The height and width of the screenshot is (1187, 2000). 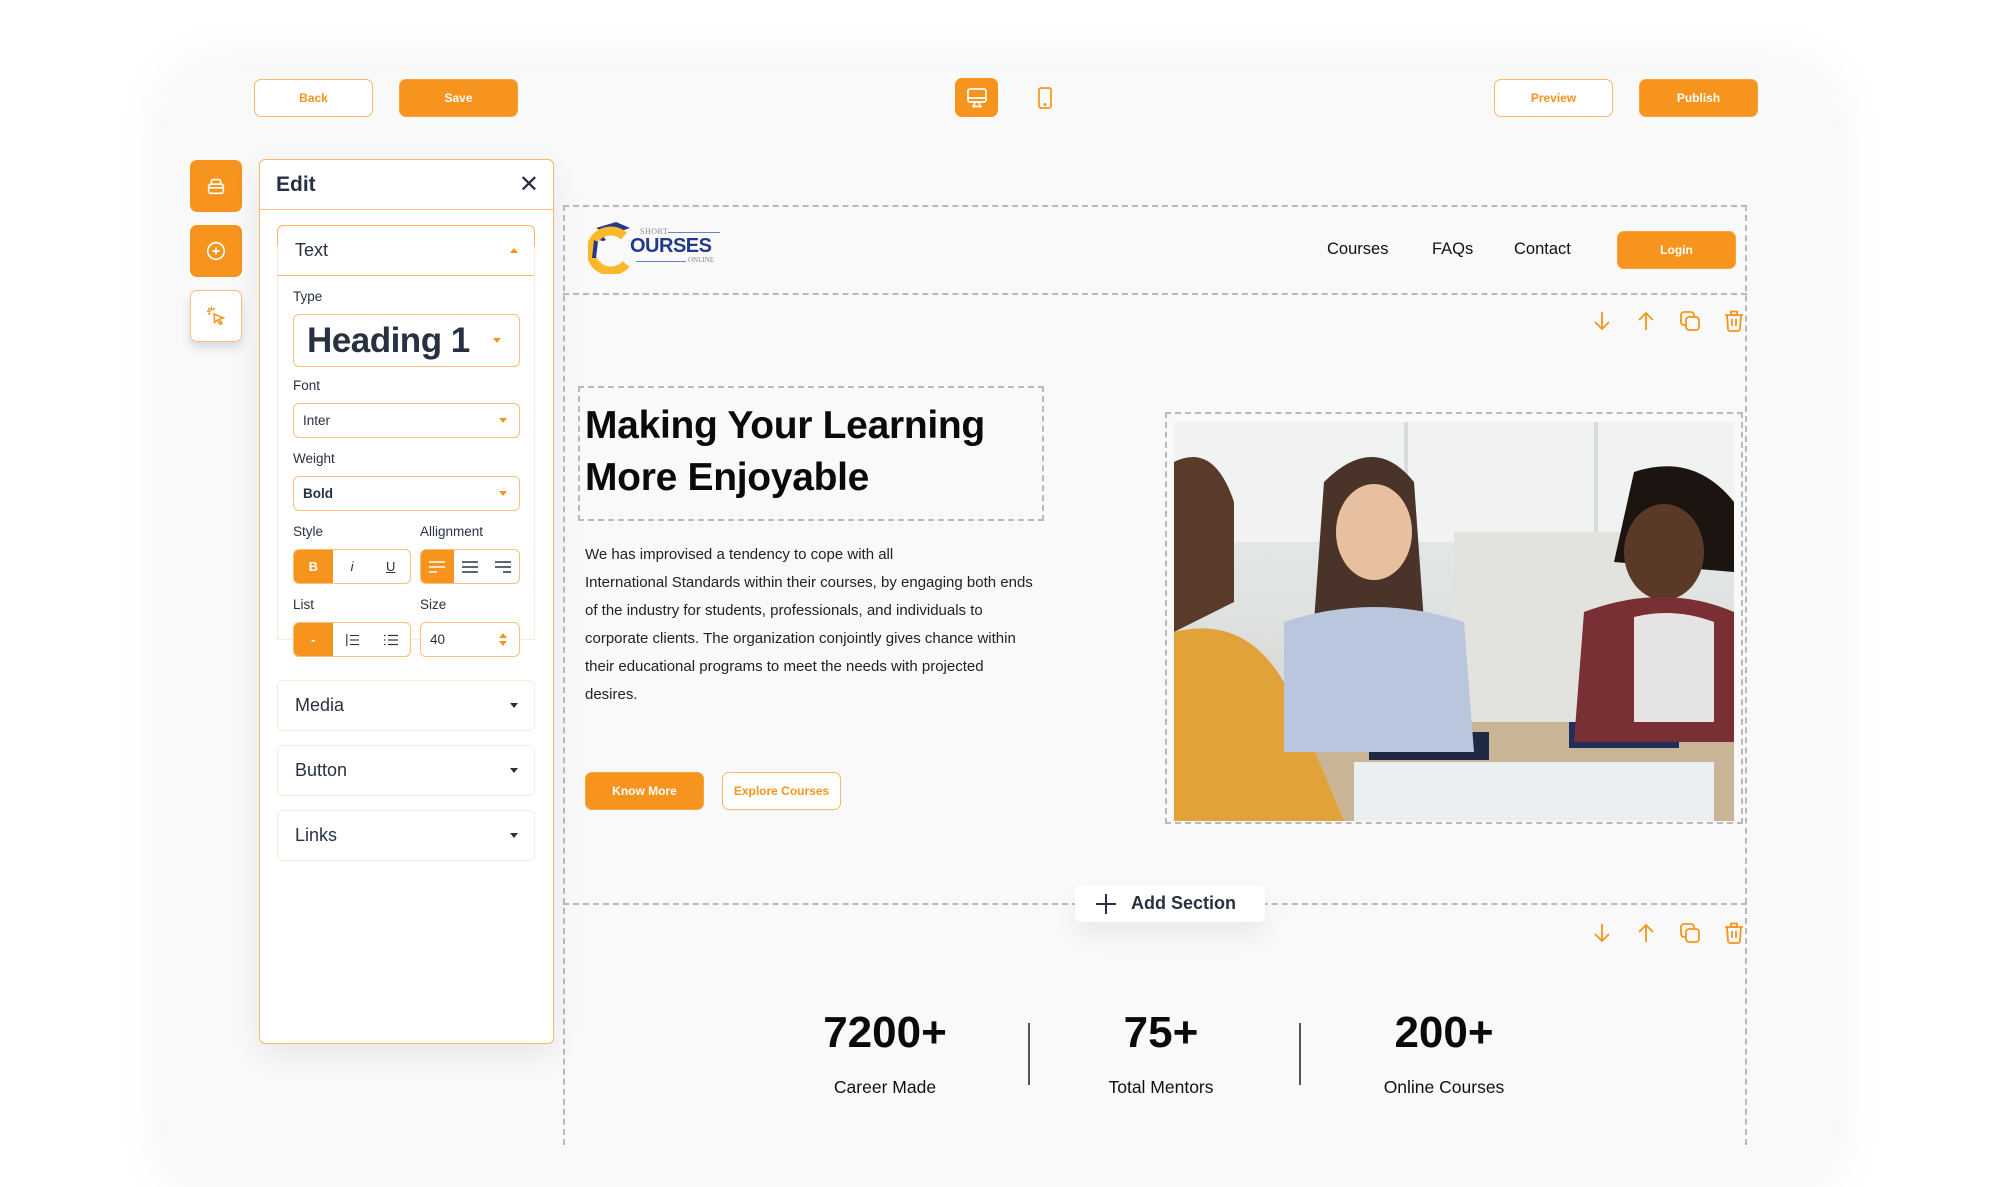 What do you see at coordinates (1444, 1032) in the screenshot?
I see `stat-value-courses: 200+` at bounding box center [1444, 1032].